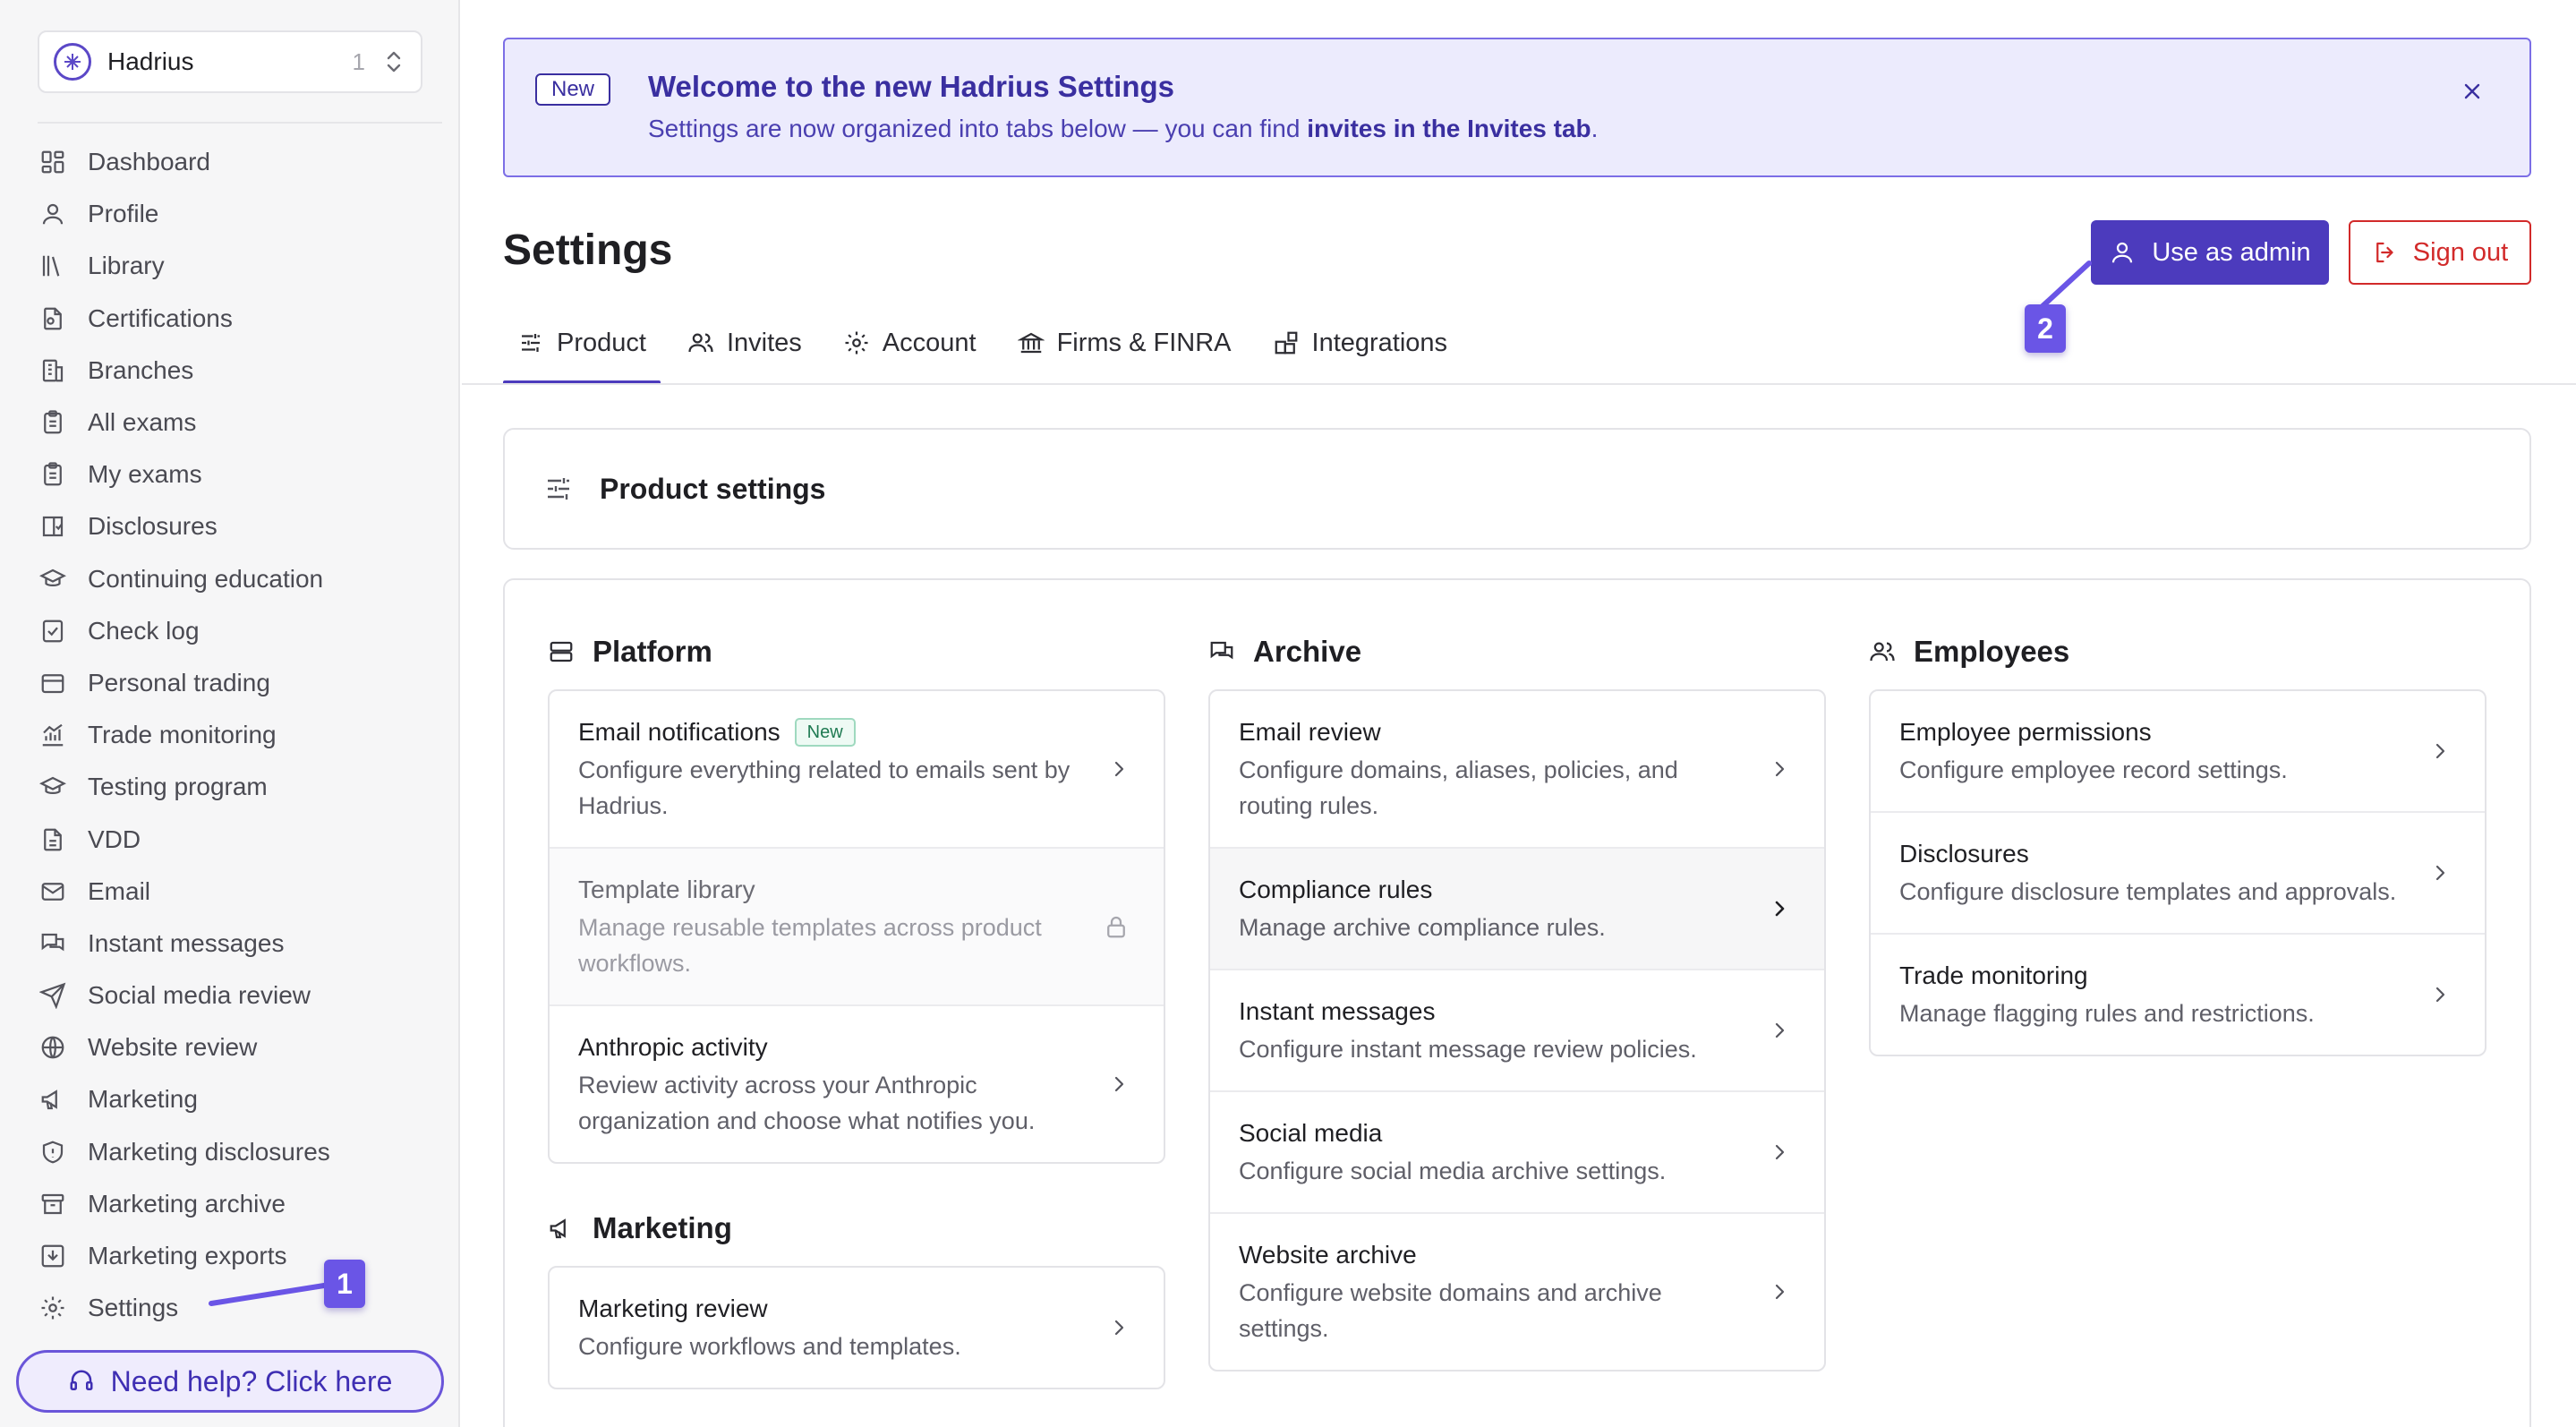 The image size is (2576, 1427). Describe the element at coordinates (119, 891) in the screenshot. I see `sidebar-item-label: Email` at that location.